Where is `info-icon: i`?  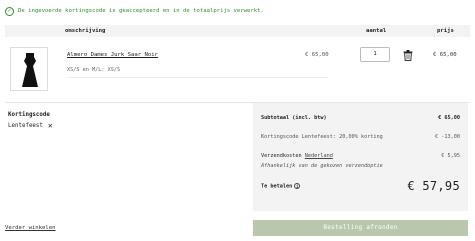 info-icon: i is located at coordinates (297, 186).